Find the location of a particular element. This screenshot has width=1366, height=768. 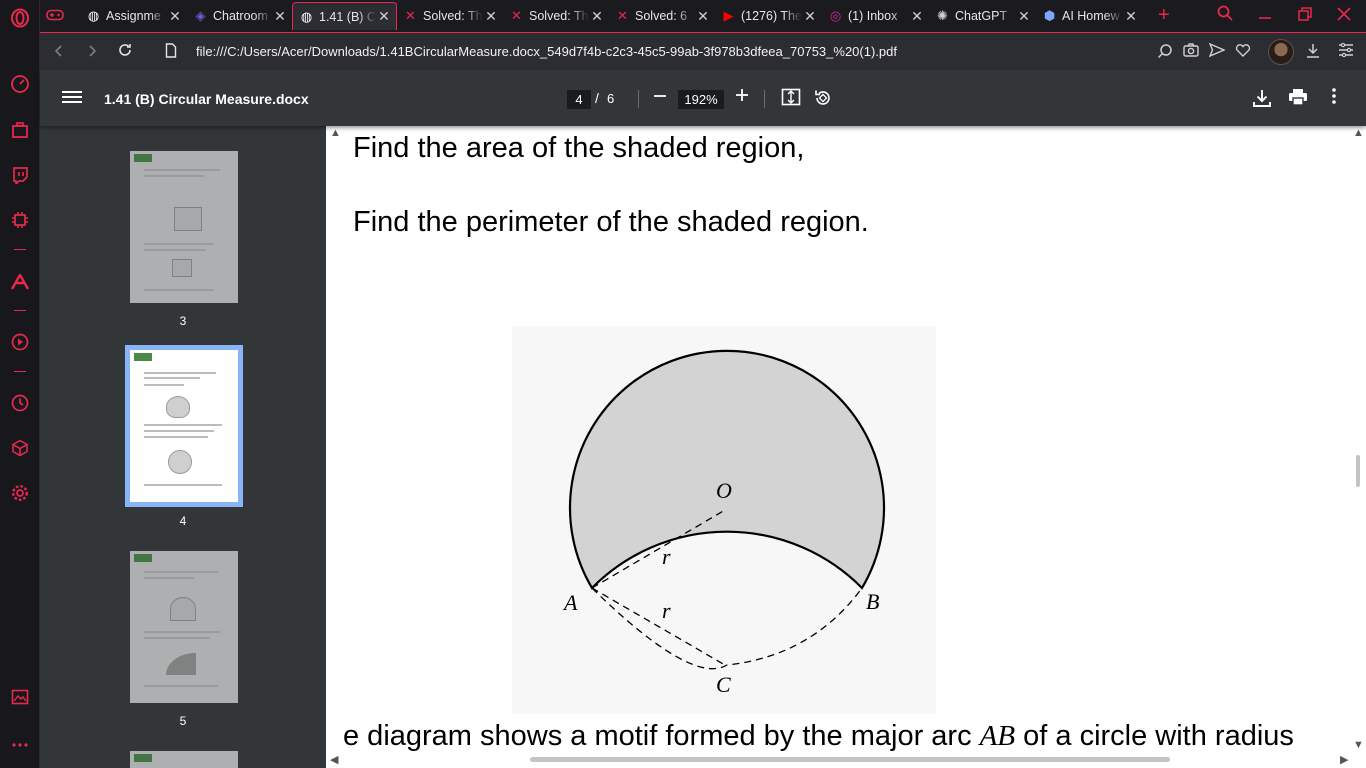

toolbar-divider is located at coordinates (764, 99).